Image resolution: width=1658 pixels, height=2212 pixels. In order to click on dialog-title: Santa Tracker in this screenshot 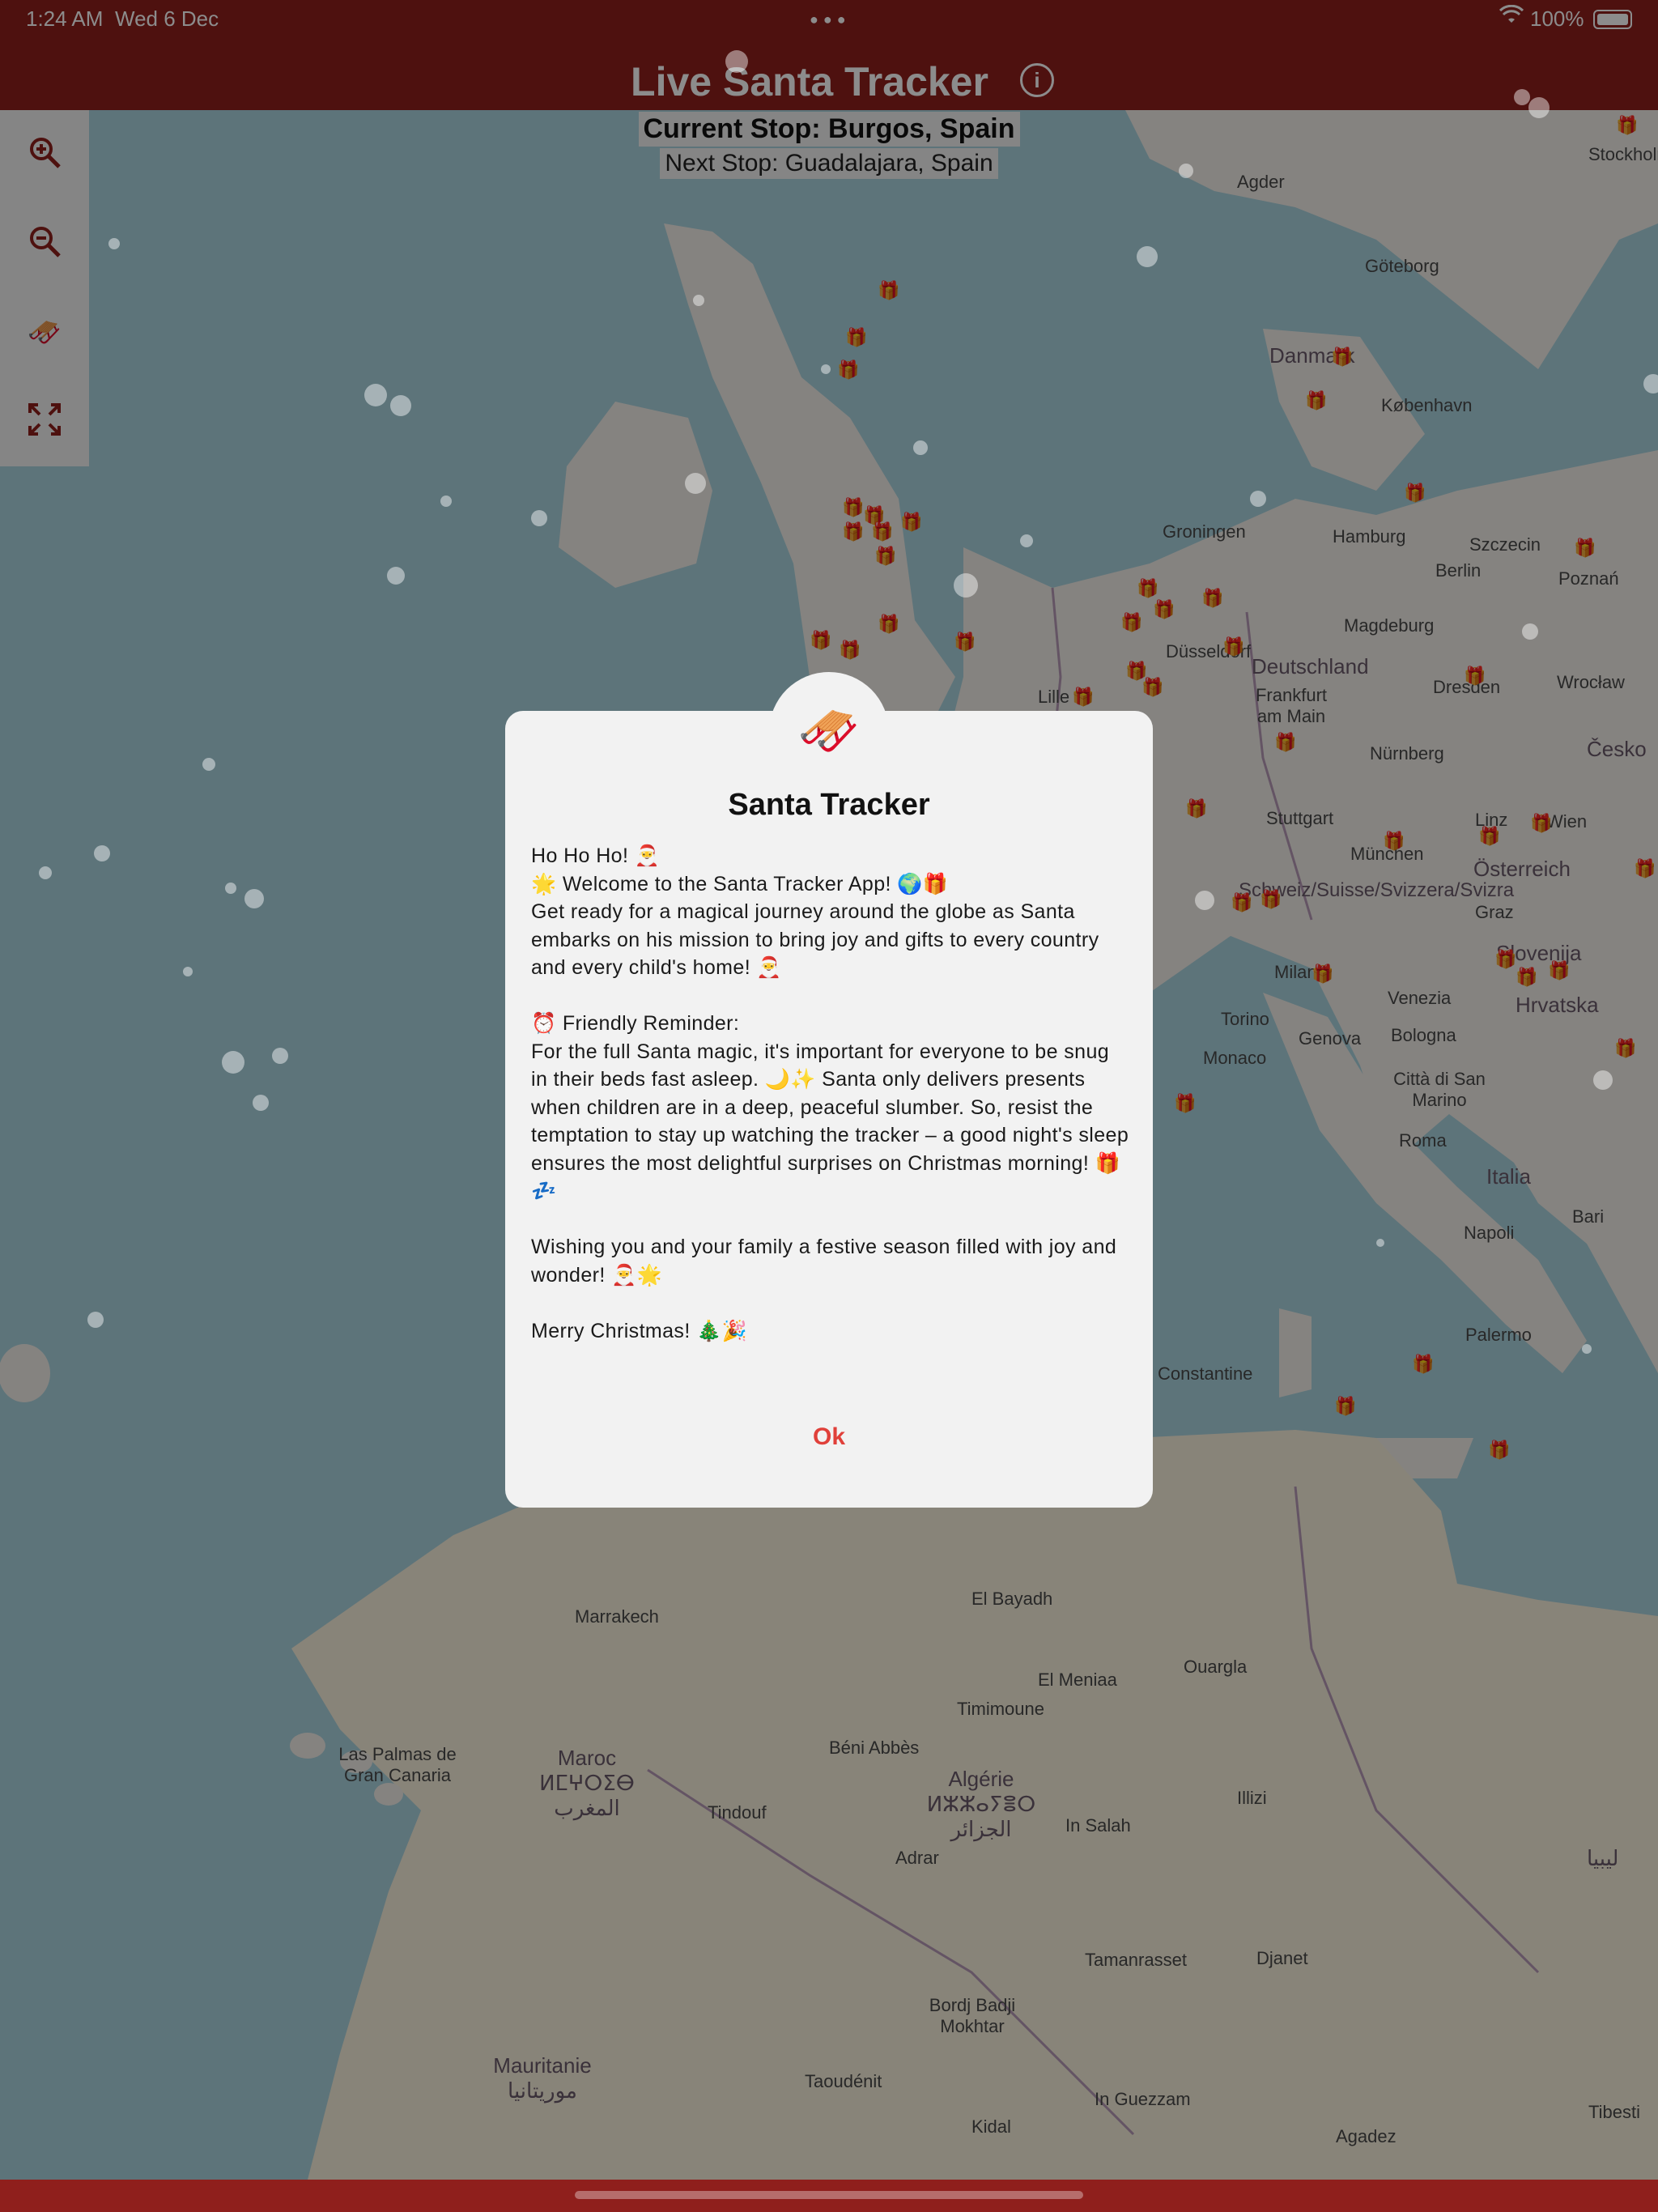, I will do `click(829, 805)`.